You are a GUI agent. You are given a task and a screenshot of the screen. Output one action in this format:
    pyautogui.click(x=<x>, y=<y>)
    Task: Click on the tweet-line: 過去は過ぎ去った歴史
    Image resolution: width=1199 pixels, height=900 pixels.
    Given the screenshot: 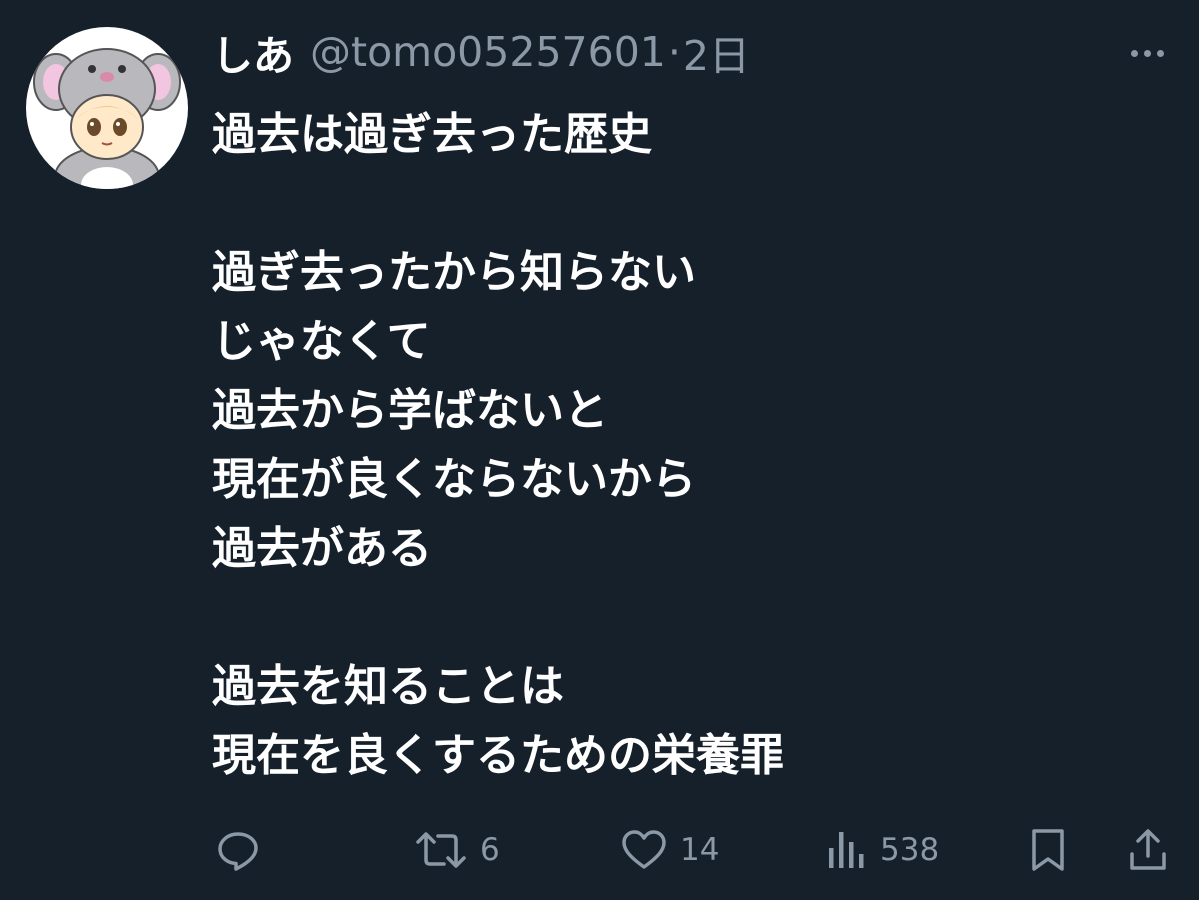 What is the action you would take?
    pyautogui.click(x=432, y=134)
    